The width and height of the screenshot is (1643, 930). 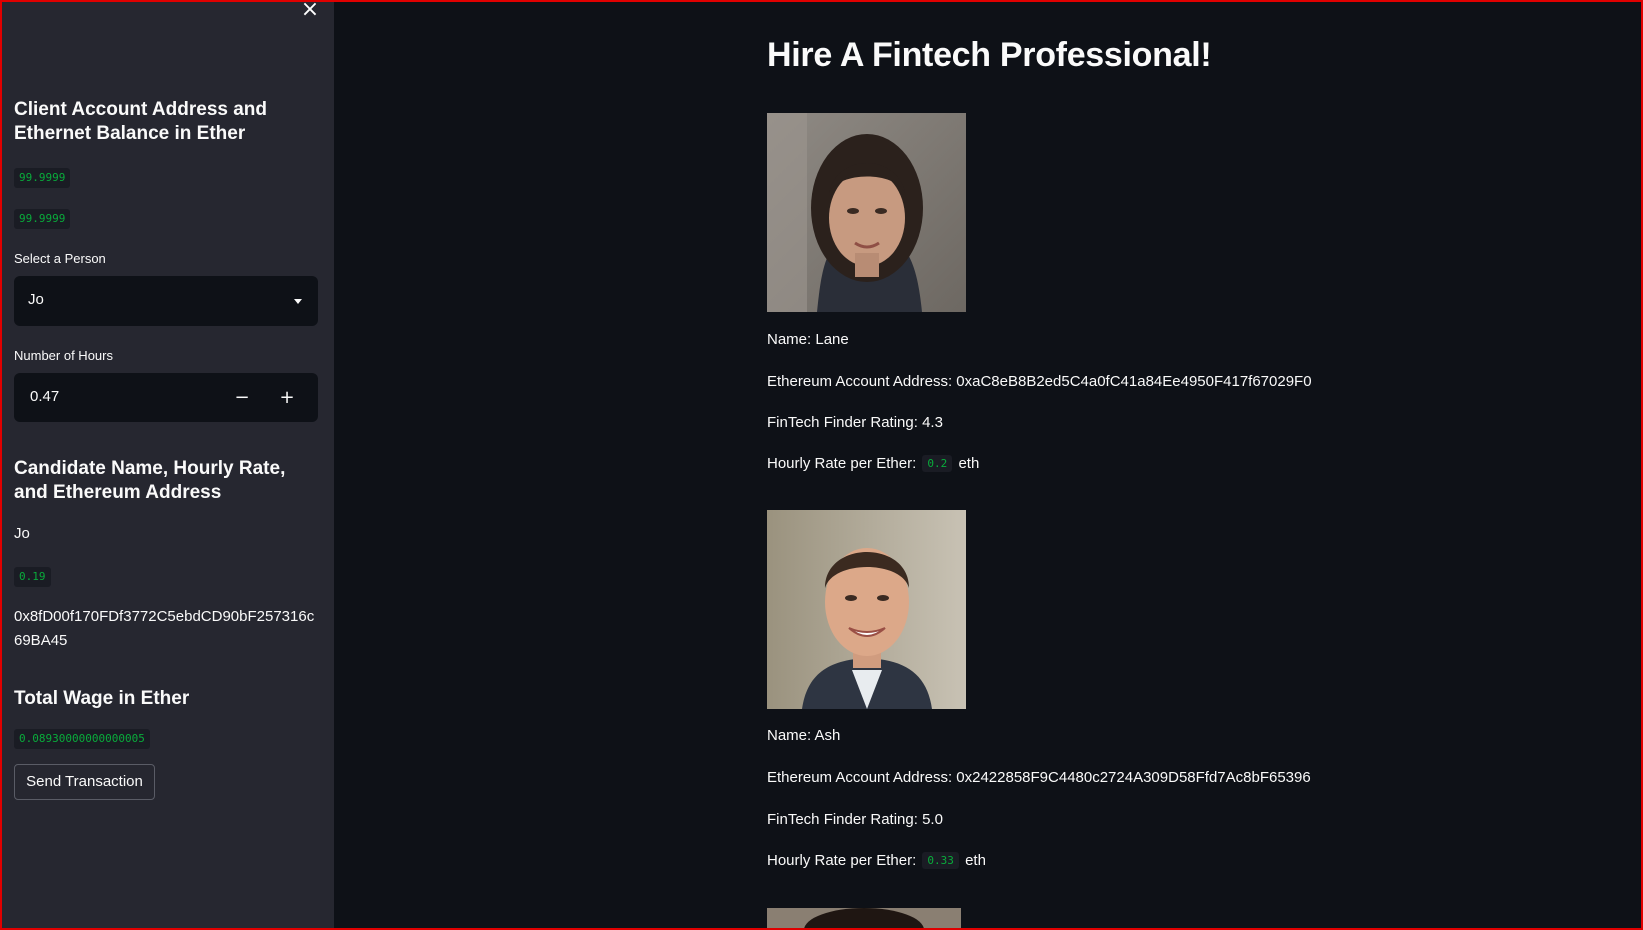 What do you see at coordinates (298, 301) in the screenshot?
I see `chevron-down-icon` at bounding box center [298, 301].